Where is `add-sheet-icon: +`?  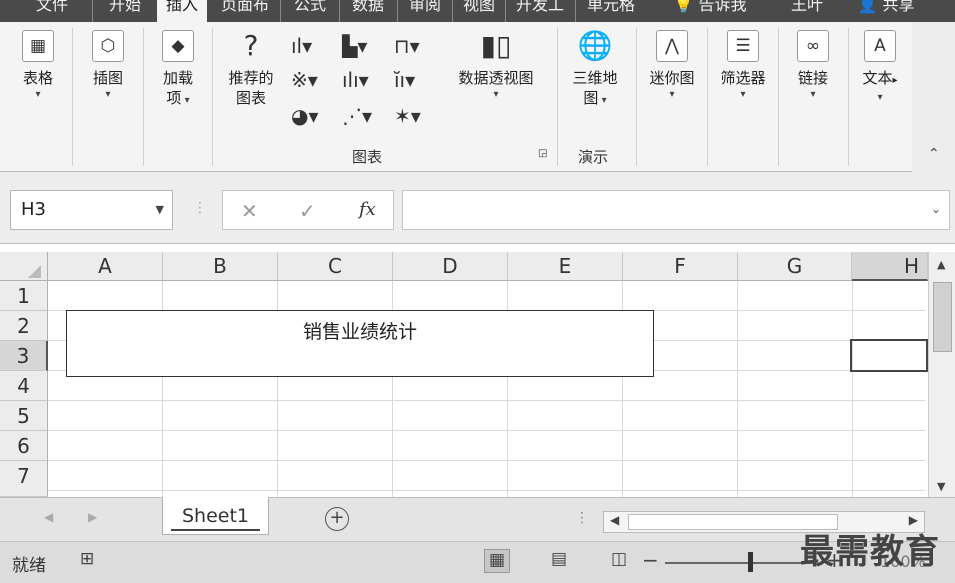 add-sheet-icon: + is located at coordinates (337, 519).